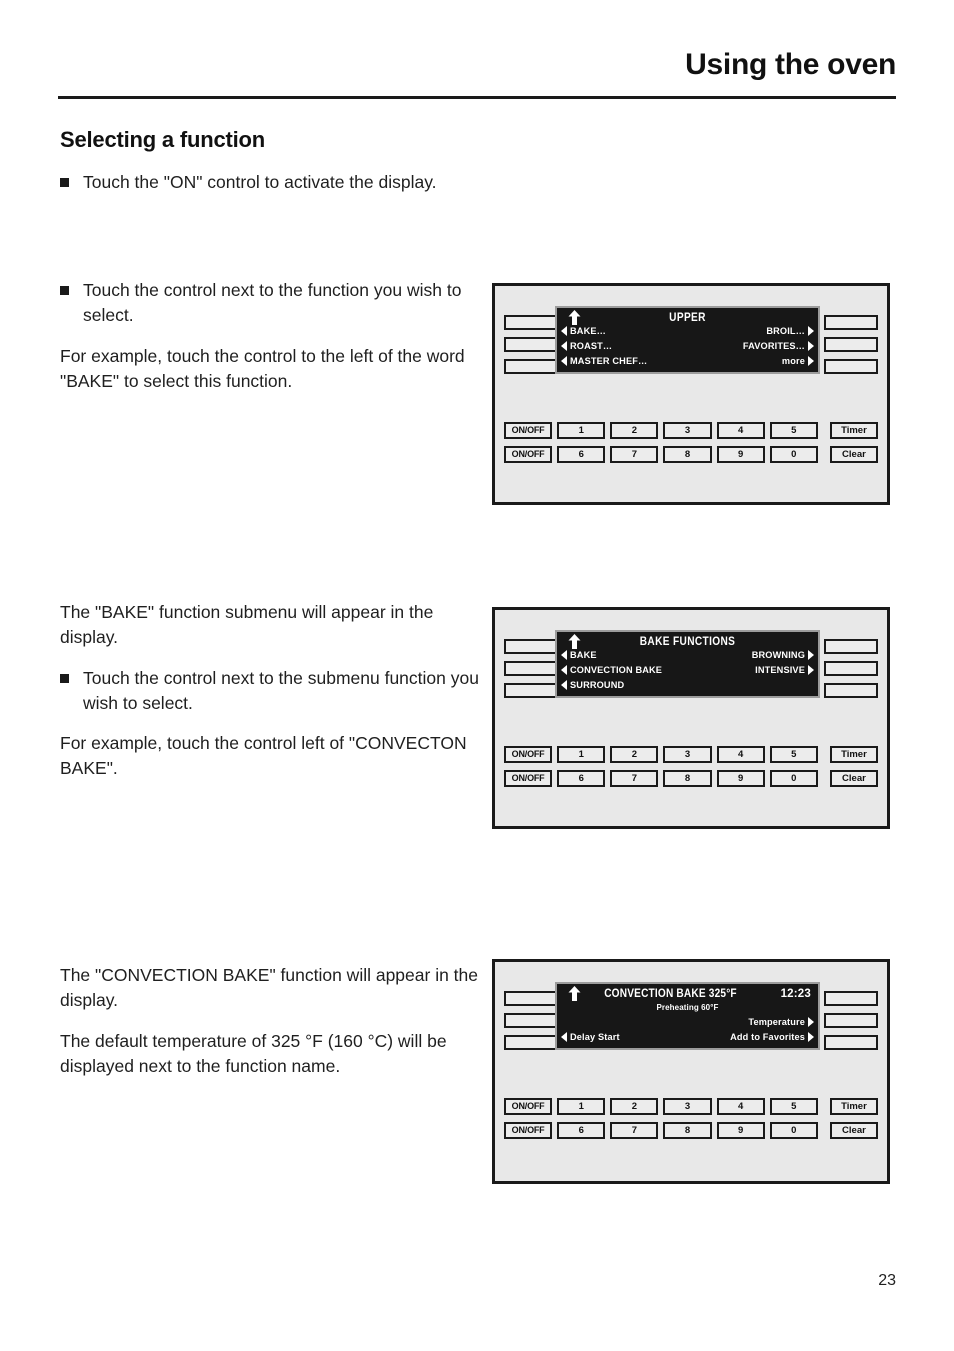 This screenshot has height=1351, width=954. What do you see at coordinates (579, 655) in the screenshot?
I see `lcd-menu-item-left: BAKE` at bounding box center [579, 655].